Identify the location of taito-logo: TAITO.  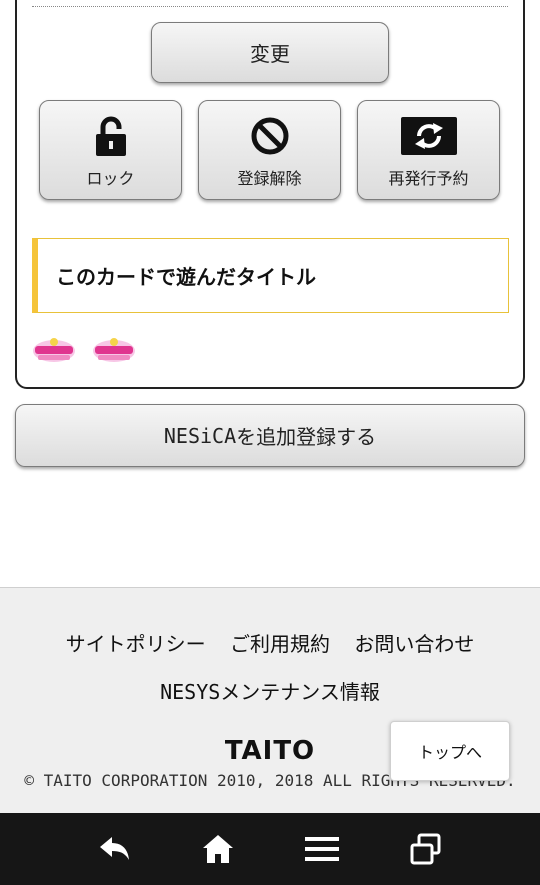
(270, 751).